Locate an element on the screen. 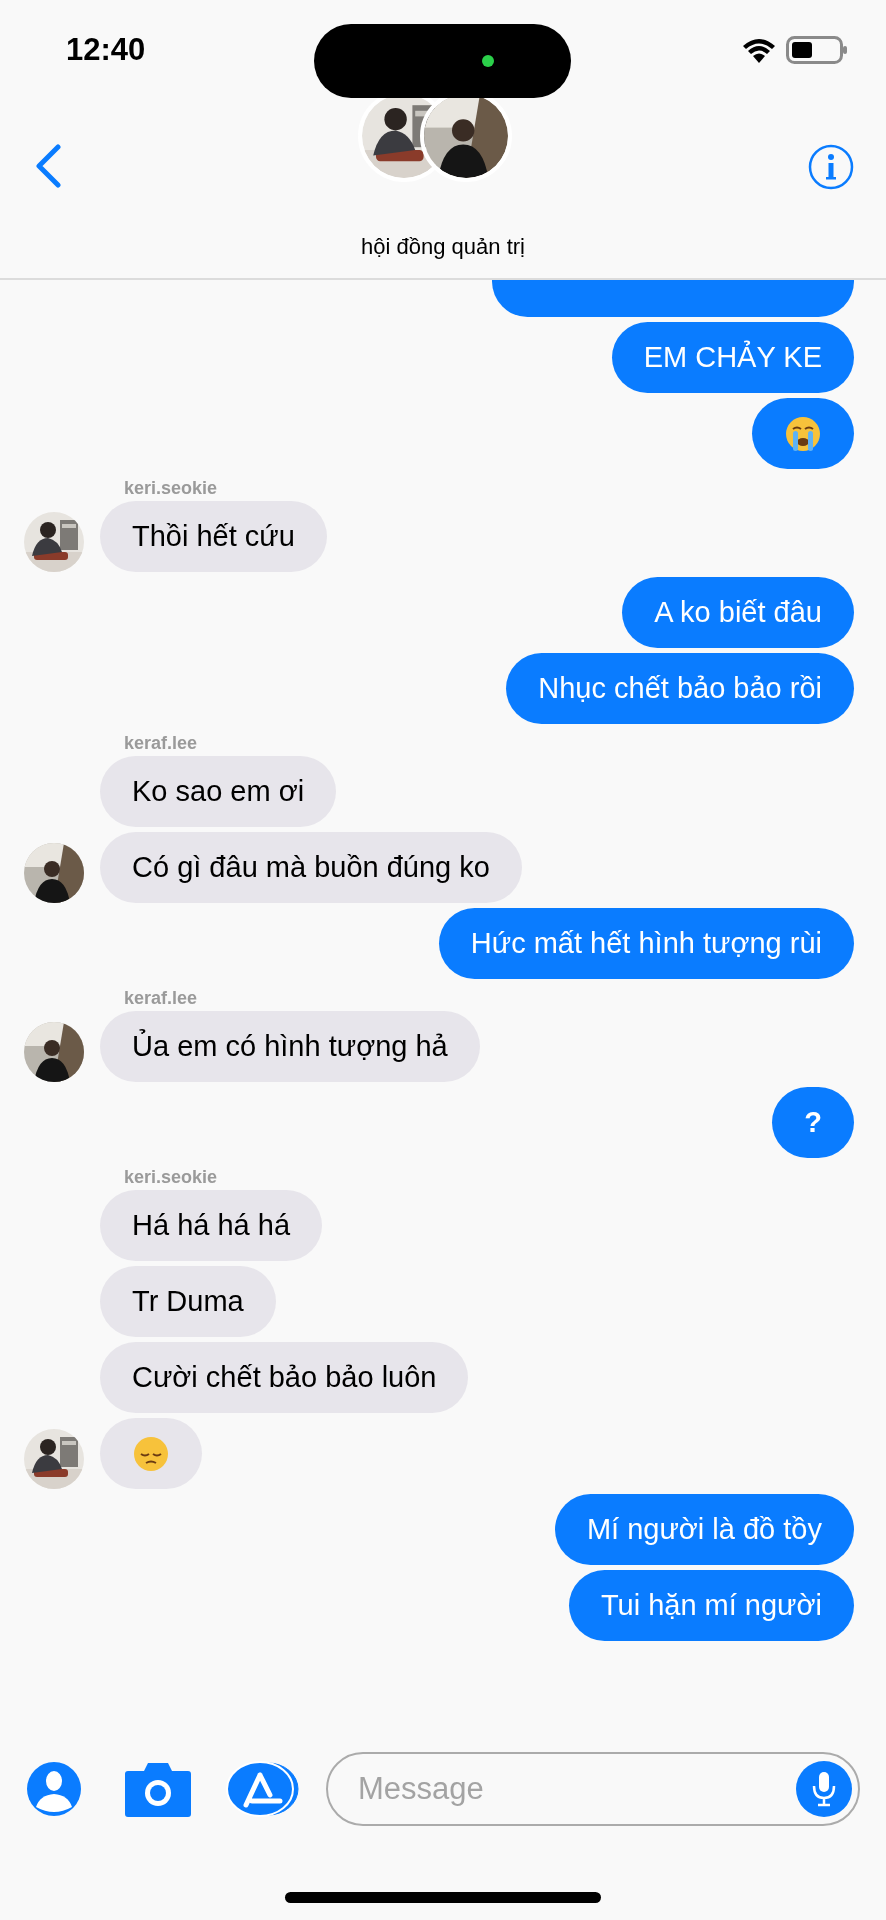 This screenshot has width=886, height=1920. status-time: 12:40 is located at coordinates (106, 50).